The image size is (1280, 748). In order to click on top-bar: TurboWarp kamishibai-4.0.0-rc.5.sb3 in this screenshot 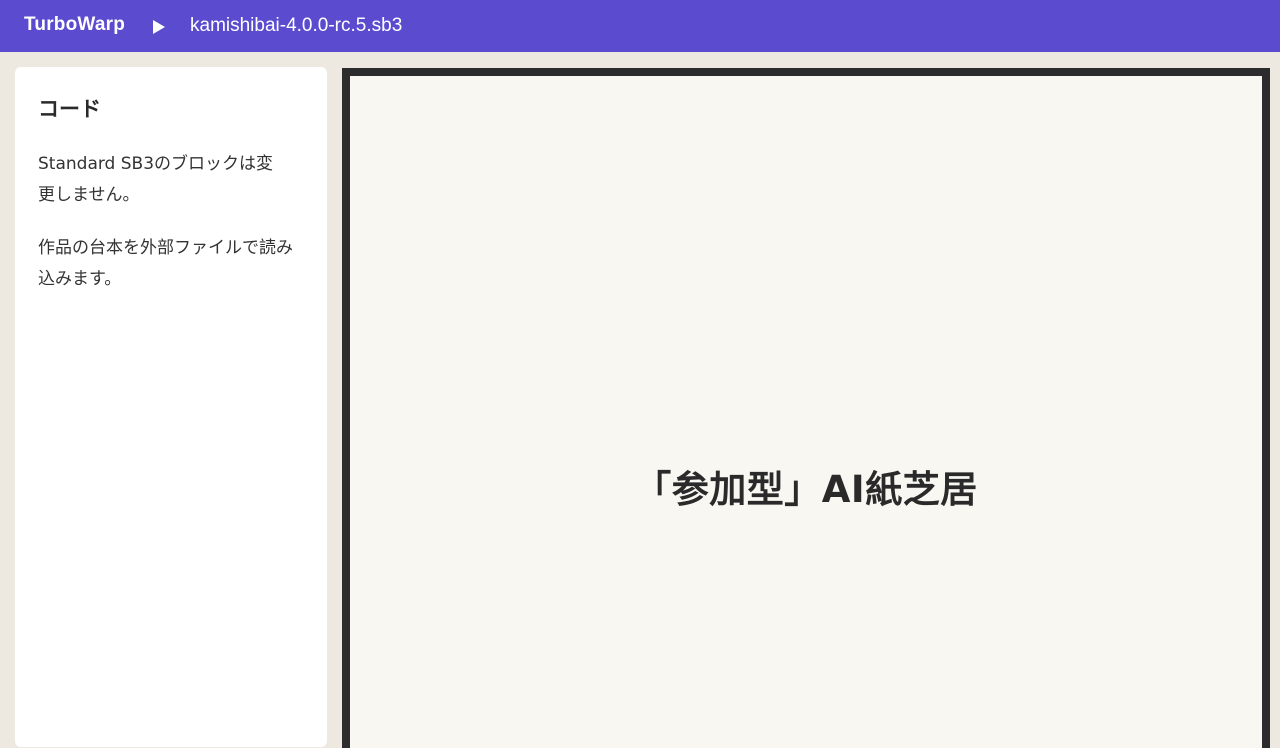, I will do `click(640, 26)`.